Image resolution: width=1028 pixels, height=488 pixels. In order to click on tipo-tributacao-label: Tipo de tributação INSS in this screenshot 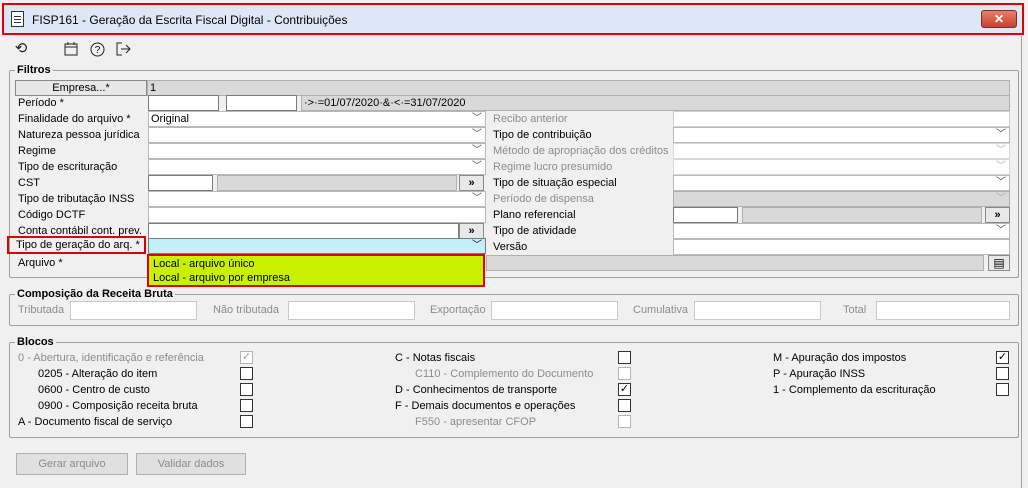, I will do `click(76, 199)`.